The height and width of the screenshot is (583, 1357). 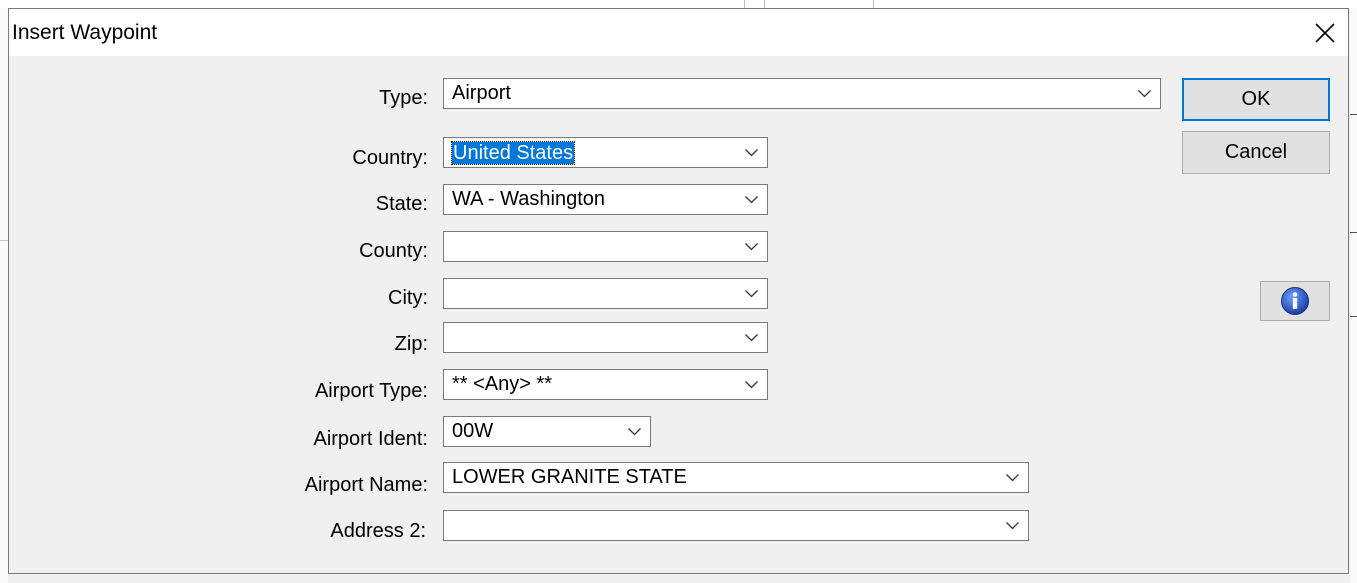 What do you see at coordinates (390, 158) in the screenshot?
I see `country-label: Country:` at bounding box center [390, 158].